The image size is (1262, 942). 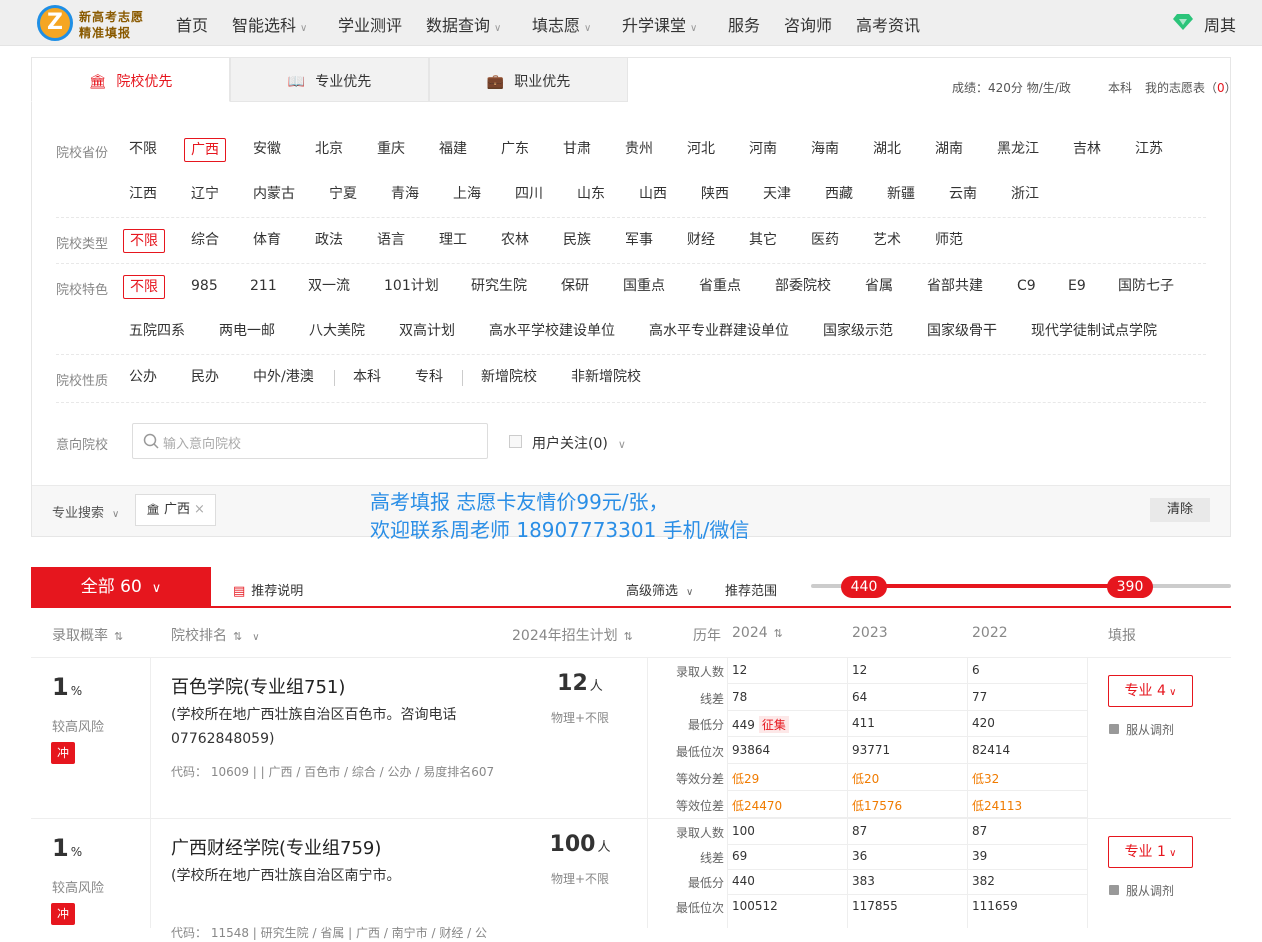 I want to click on site-logo: Z 新高考志愿 精准填报, so click(x=92, y=23).